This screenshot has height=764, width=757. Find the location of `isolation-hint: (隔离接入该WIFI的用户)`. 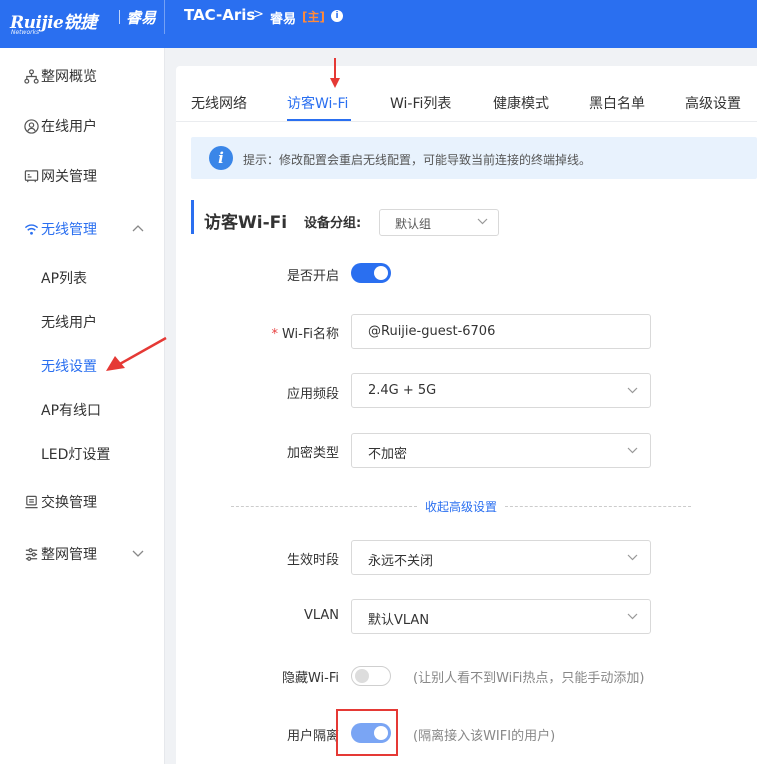

isolation-hint: (隔离接入该WIFI的用户) is located at coordinates (484, 736).